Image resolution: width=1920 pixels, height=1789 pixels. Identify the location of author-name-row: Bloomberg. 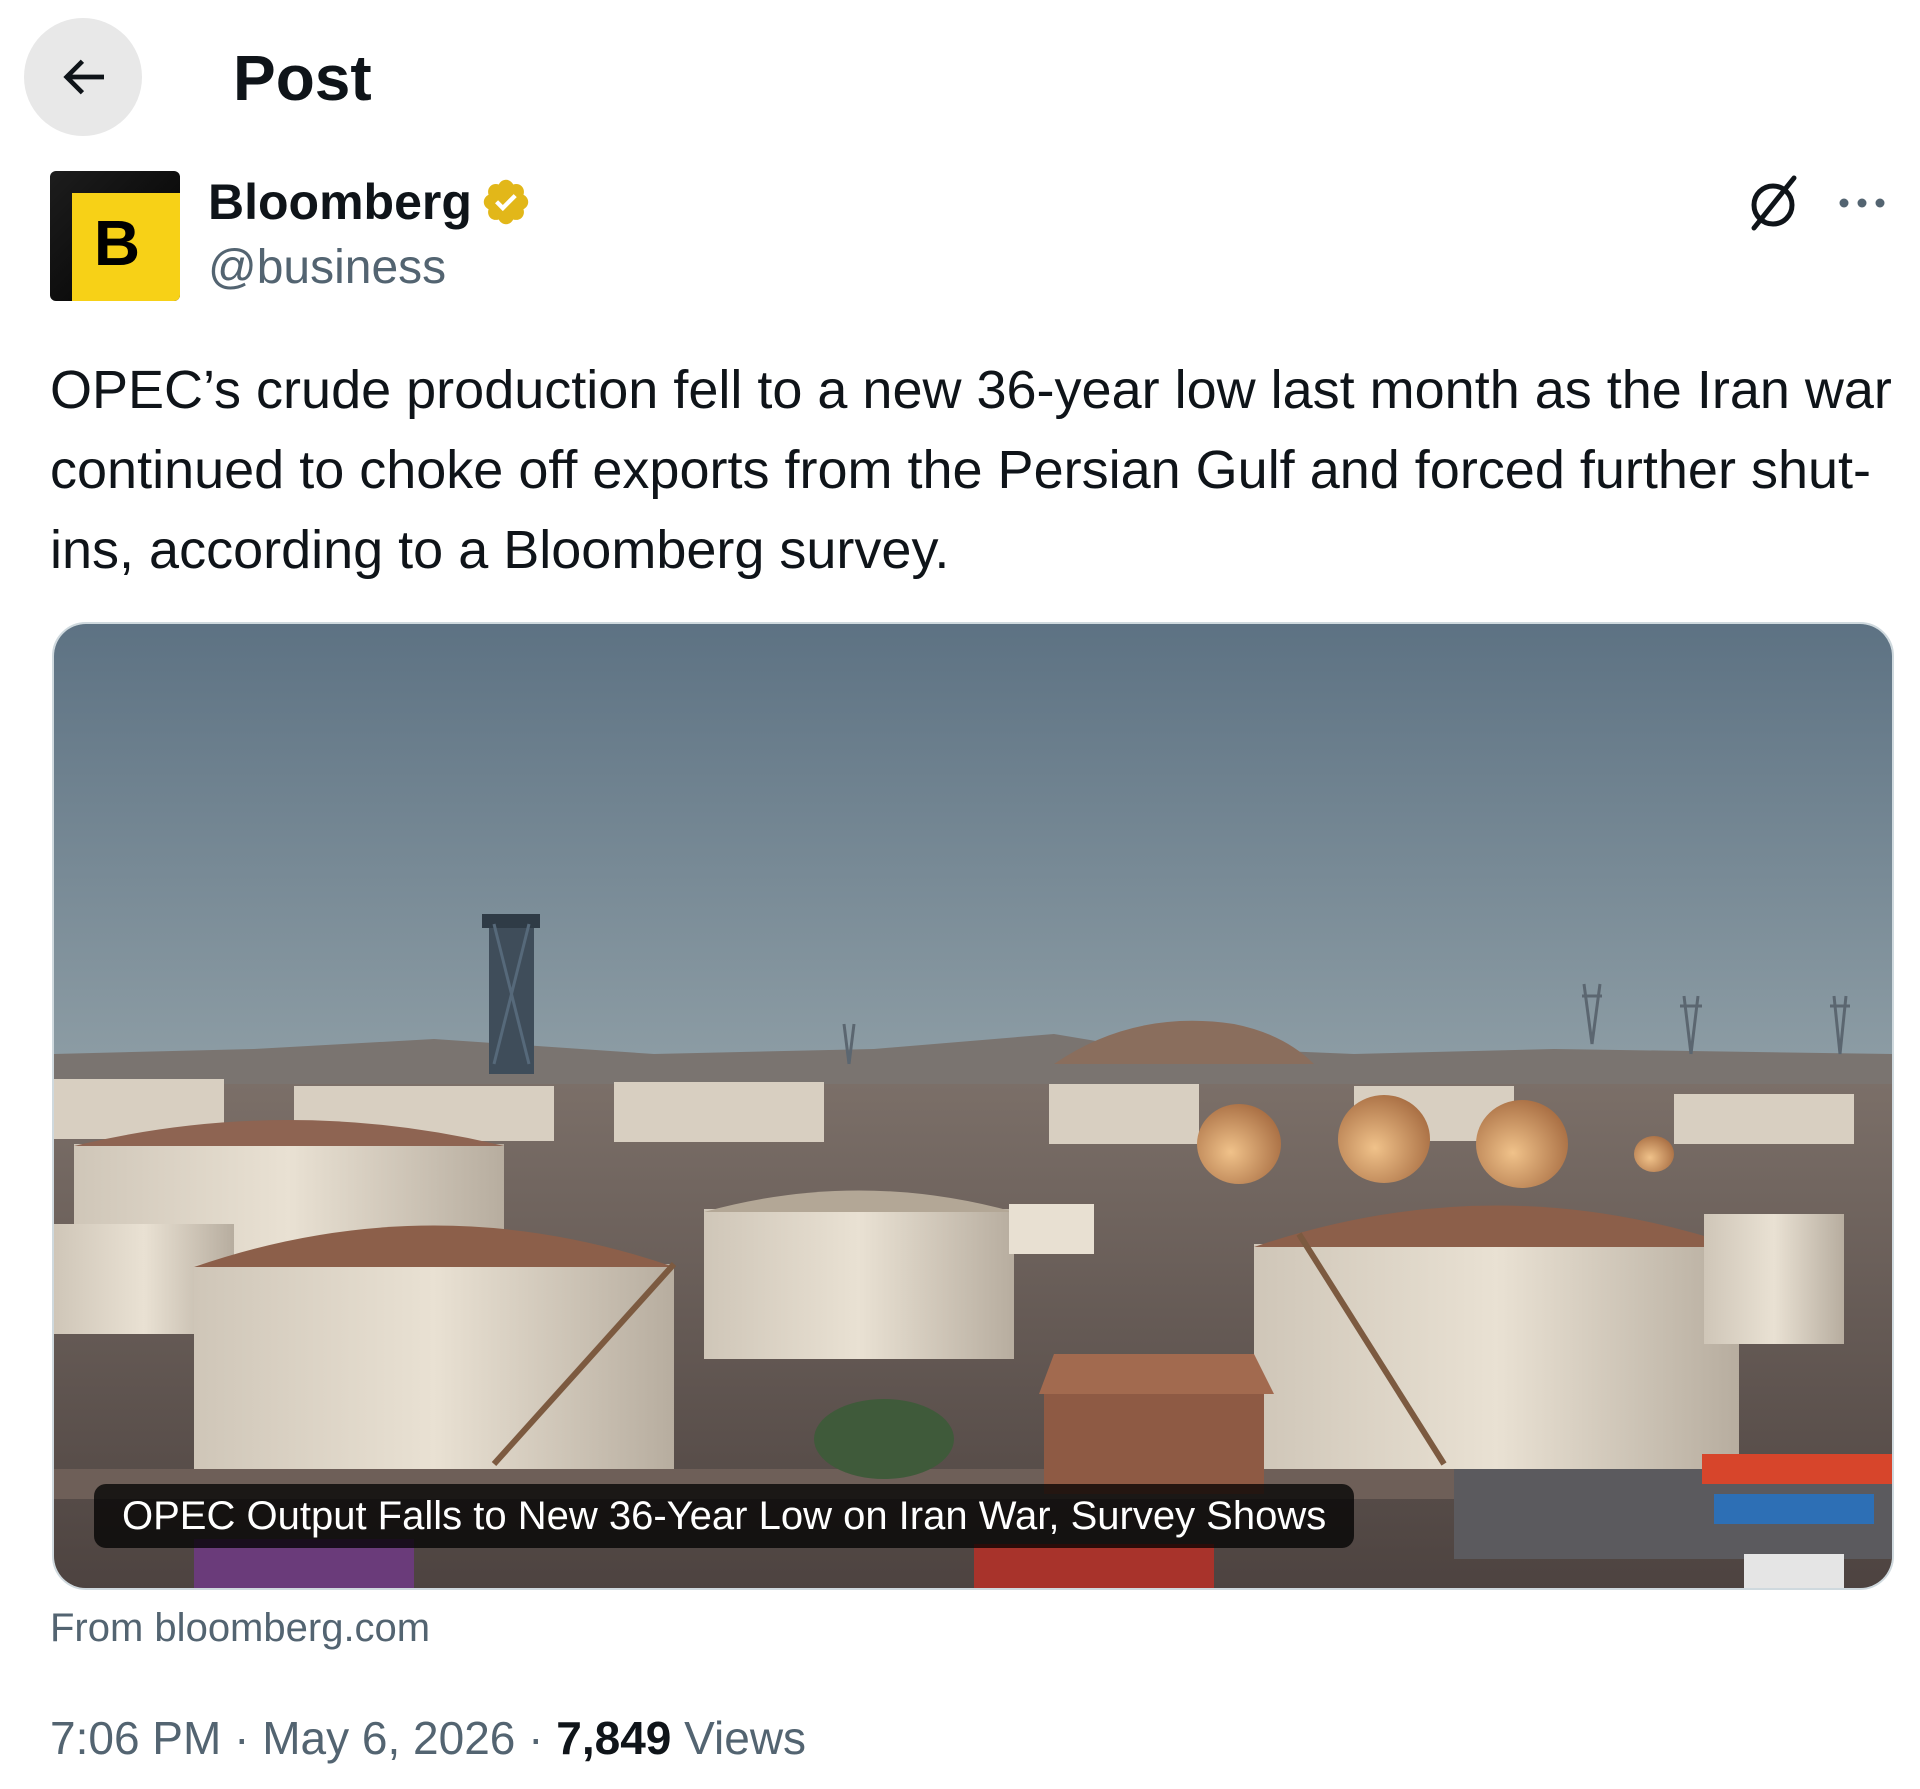
(370, 202).